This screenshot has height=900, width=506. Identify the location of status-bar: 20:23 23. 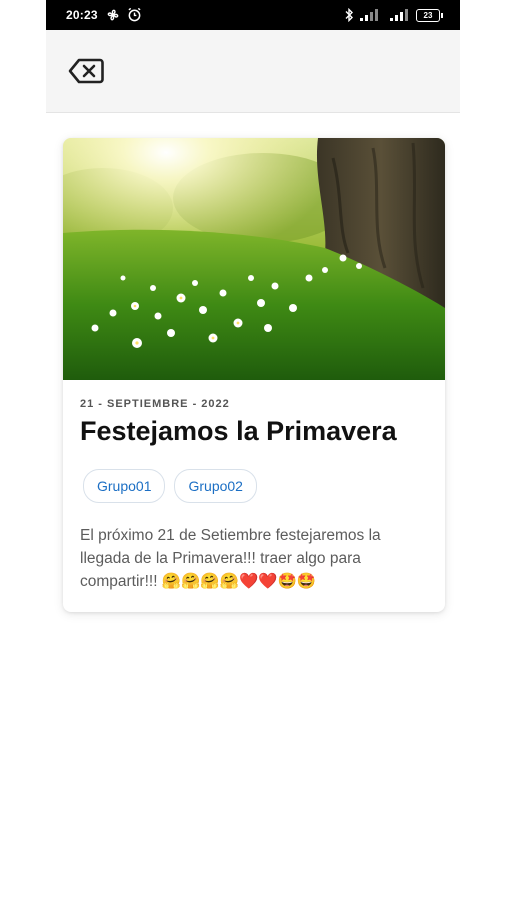
(253, 15).